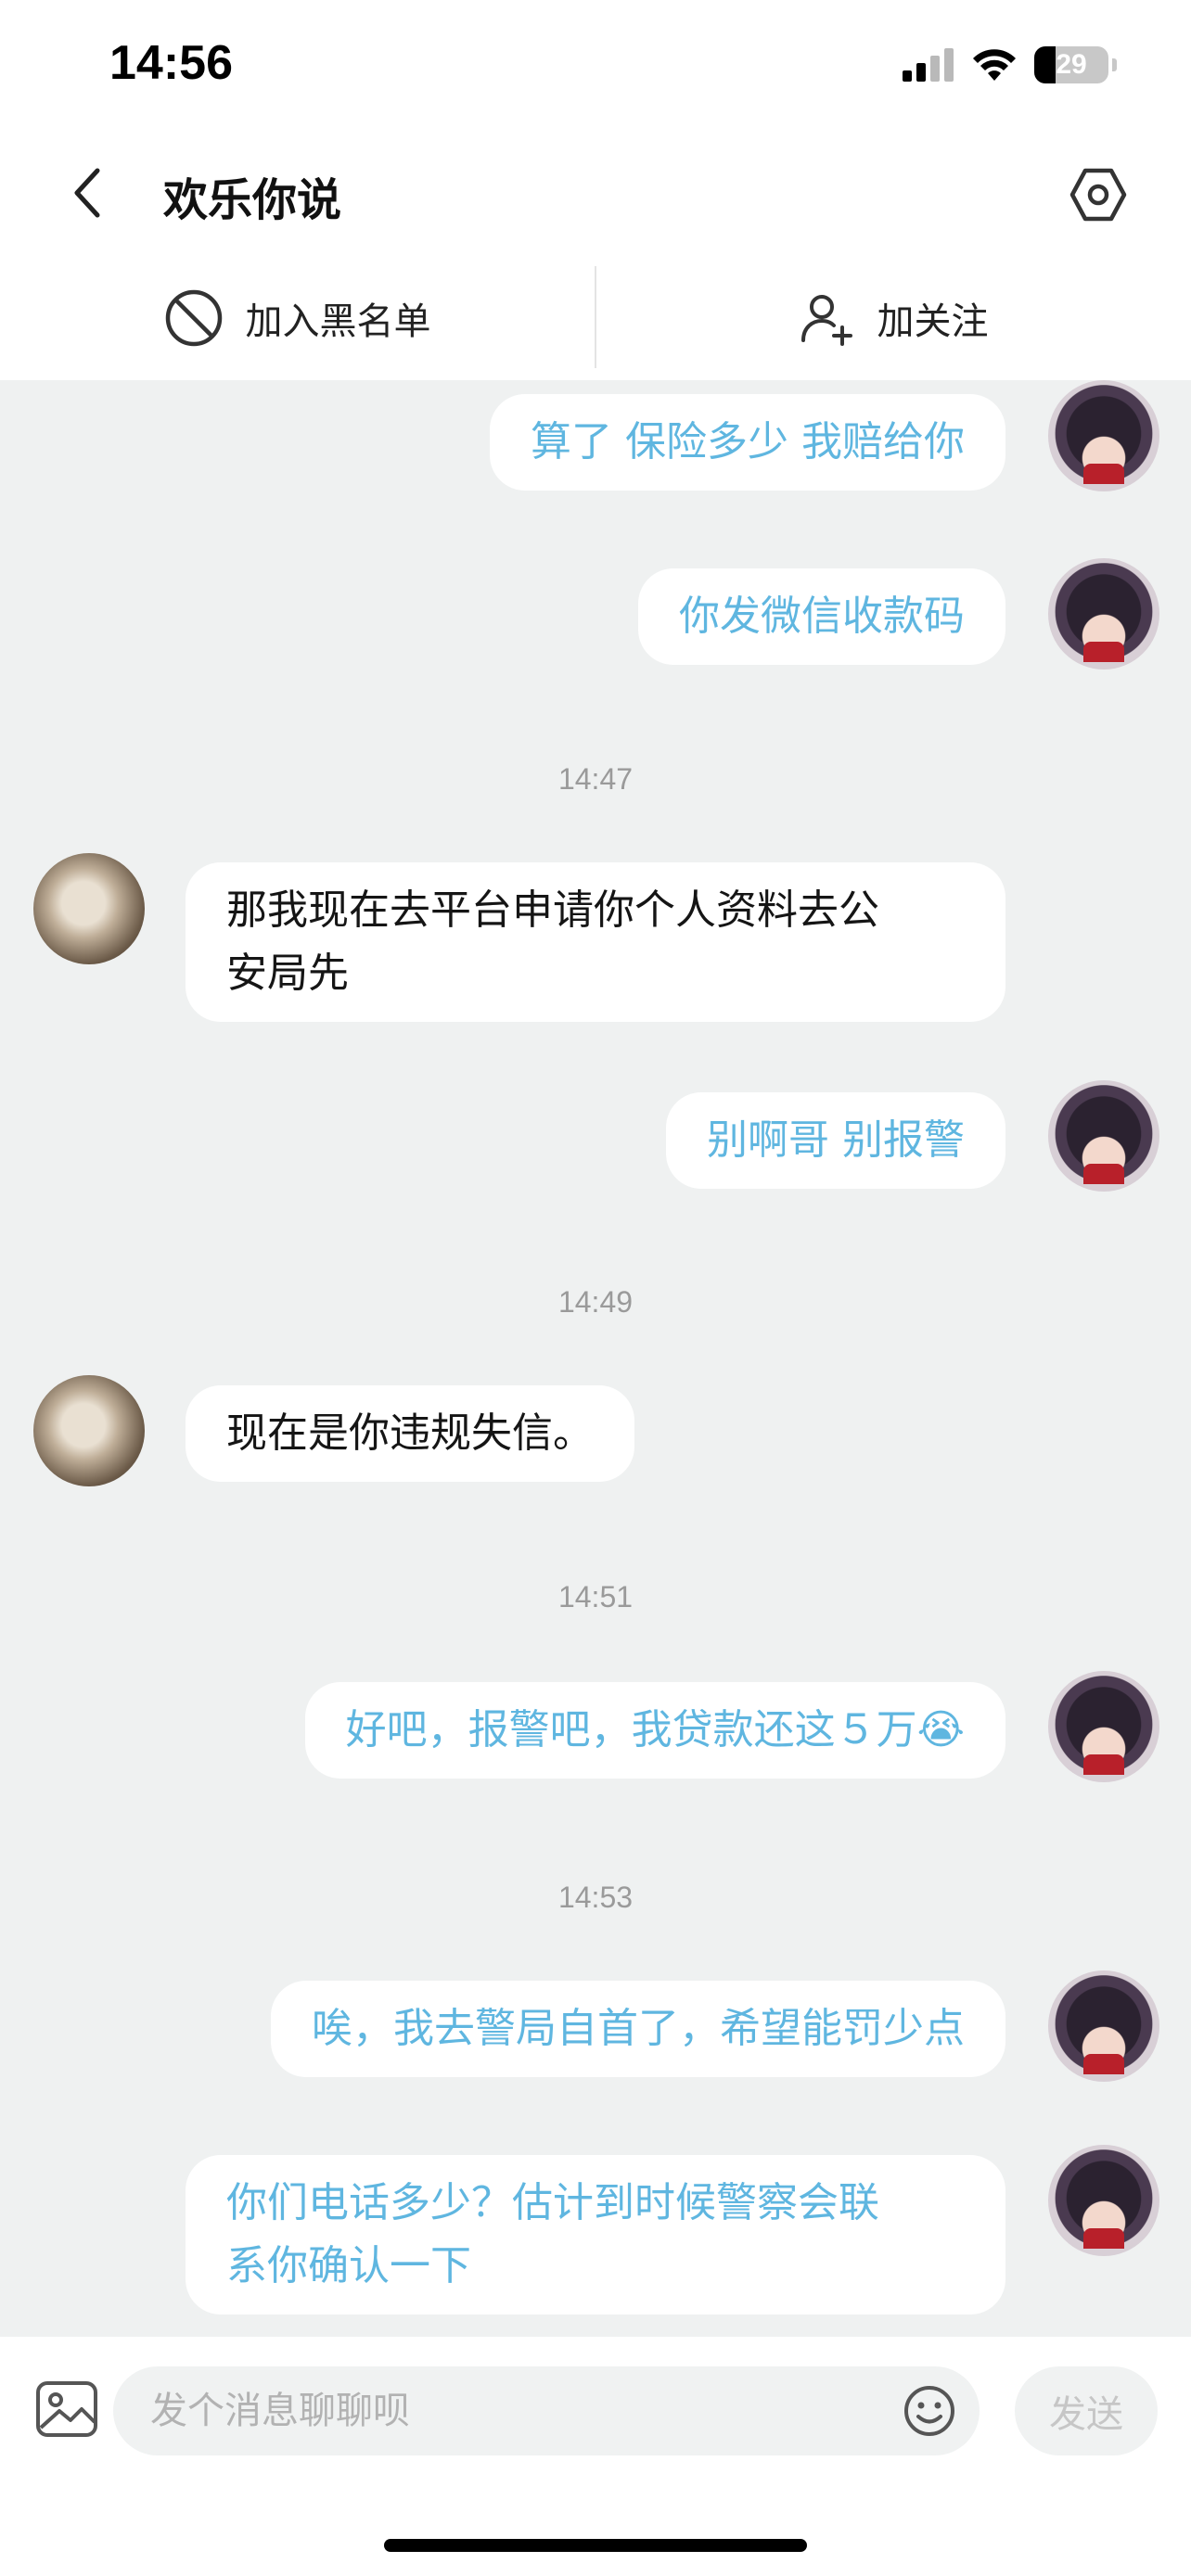 Image resolution: width=1191 pixels, height=2576 pixels. I want to click on message-bubble-other: 现在是你违规失信。, so click(410, 1433).